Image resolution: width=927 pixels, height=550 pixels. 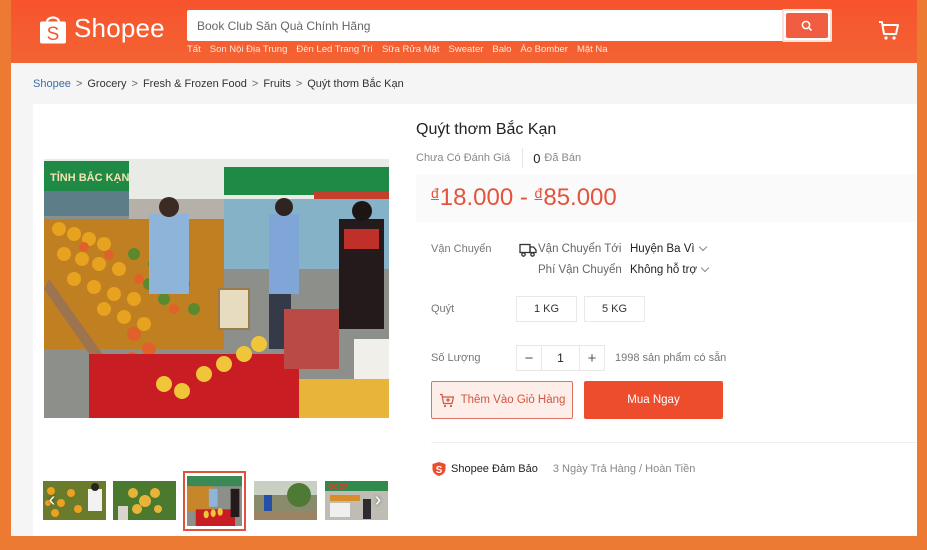 I want to click on product-meta: Chưa Có Đánh Giá 0 Đã Bán, so click(x=498, y=158).